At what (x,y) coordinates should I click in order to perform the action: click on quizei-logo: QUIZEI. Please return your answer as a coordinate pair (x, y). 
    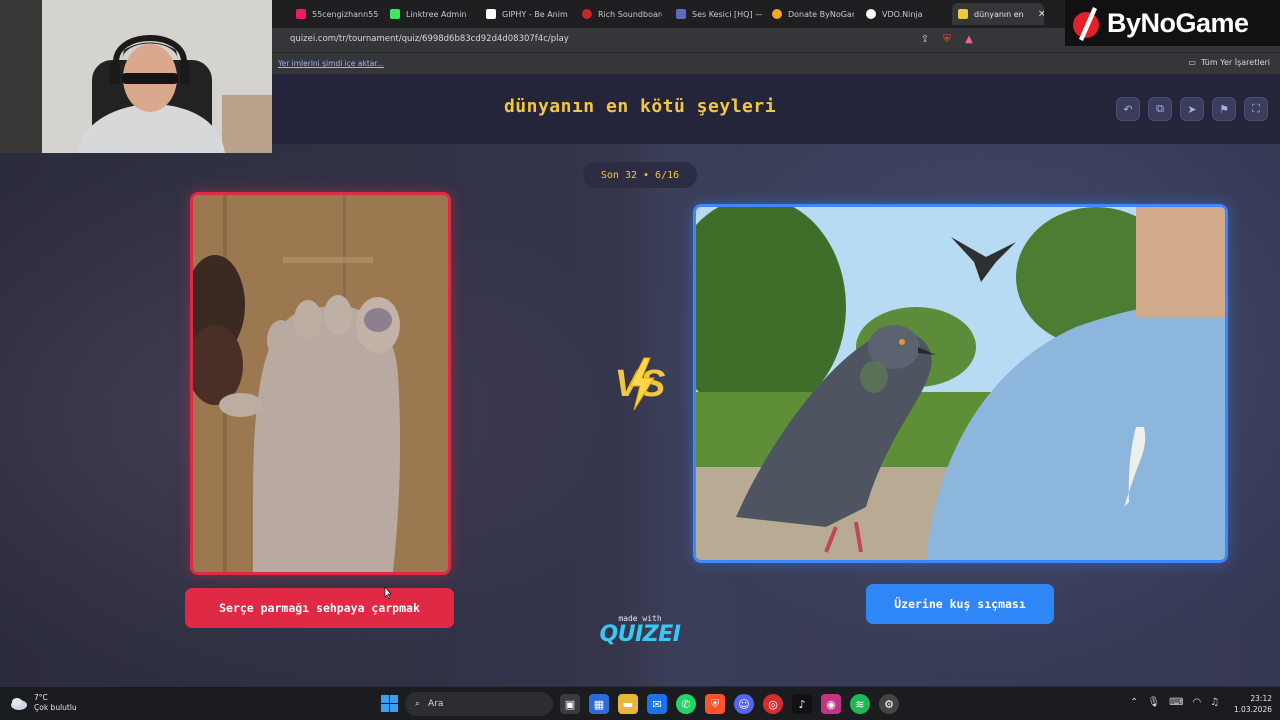
    Looking at the image, I should click on (640, 634).